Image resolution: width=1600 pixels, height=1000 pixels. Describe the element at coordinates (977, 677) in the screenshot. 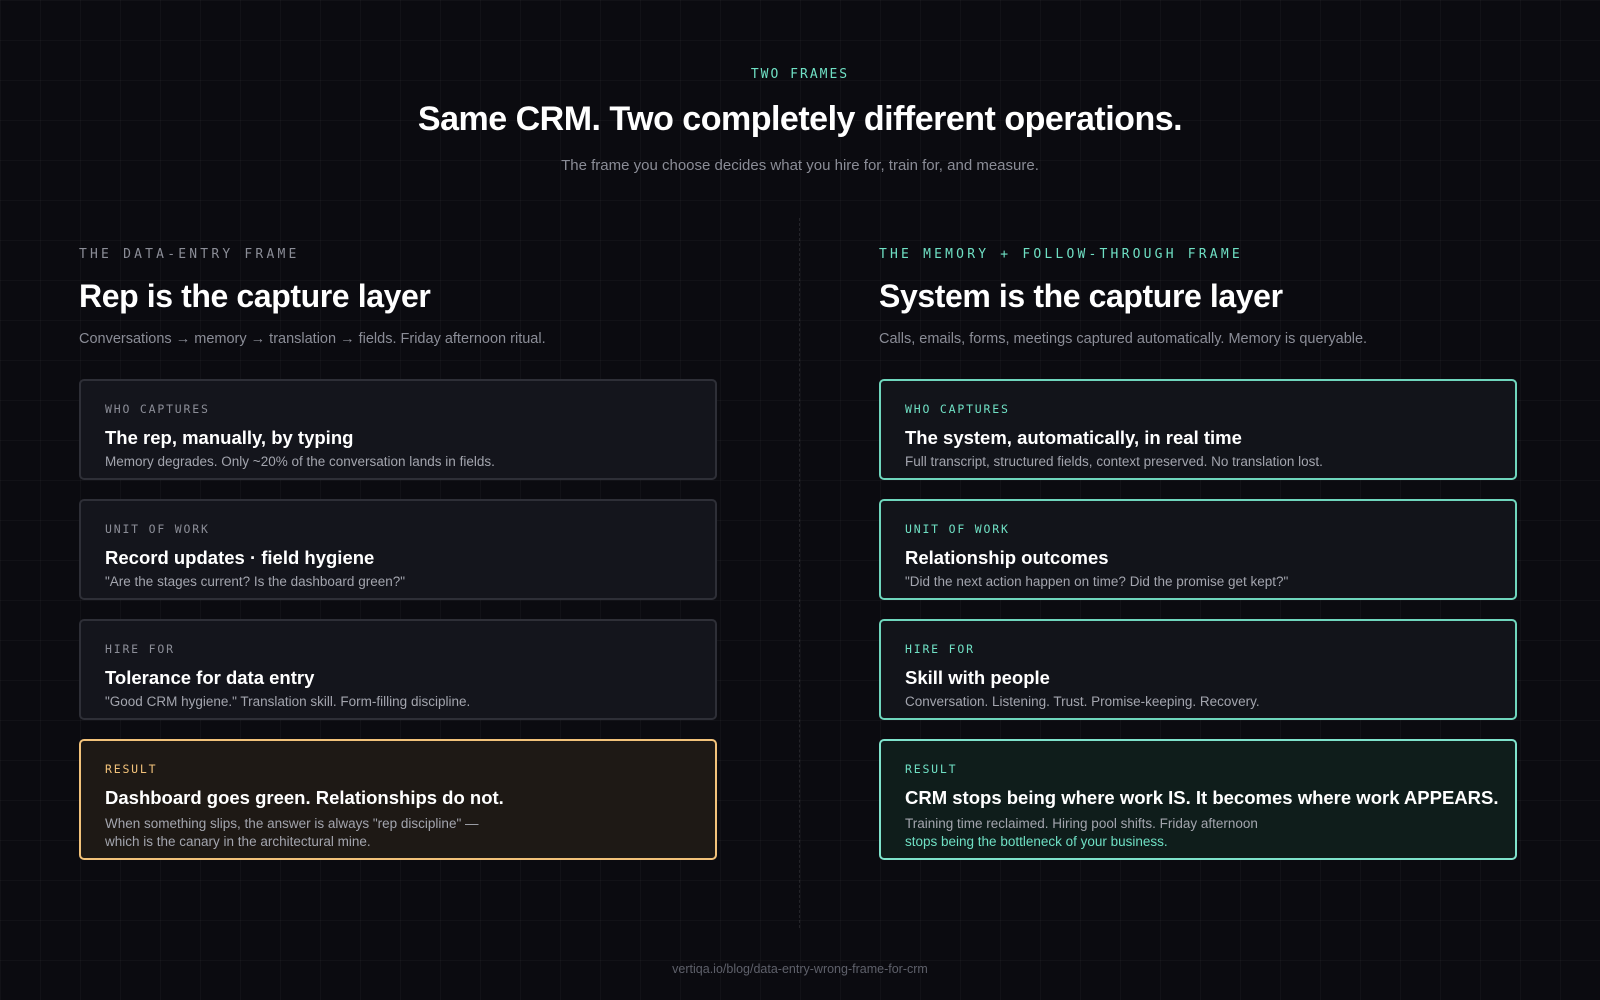

I see `card-title: Skill with people` at that location.